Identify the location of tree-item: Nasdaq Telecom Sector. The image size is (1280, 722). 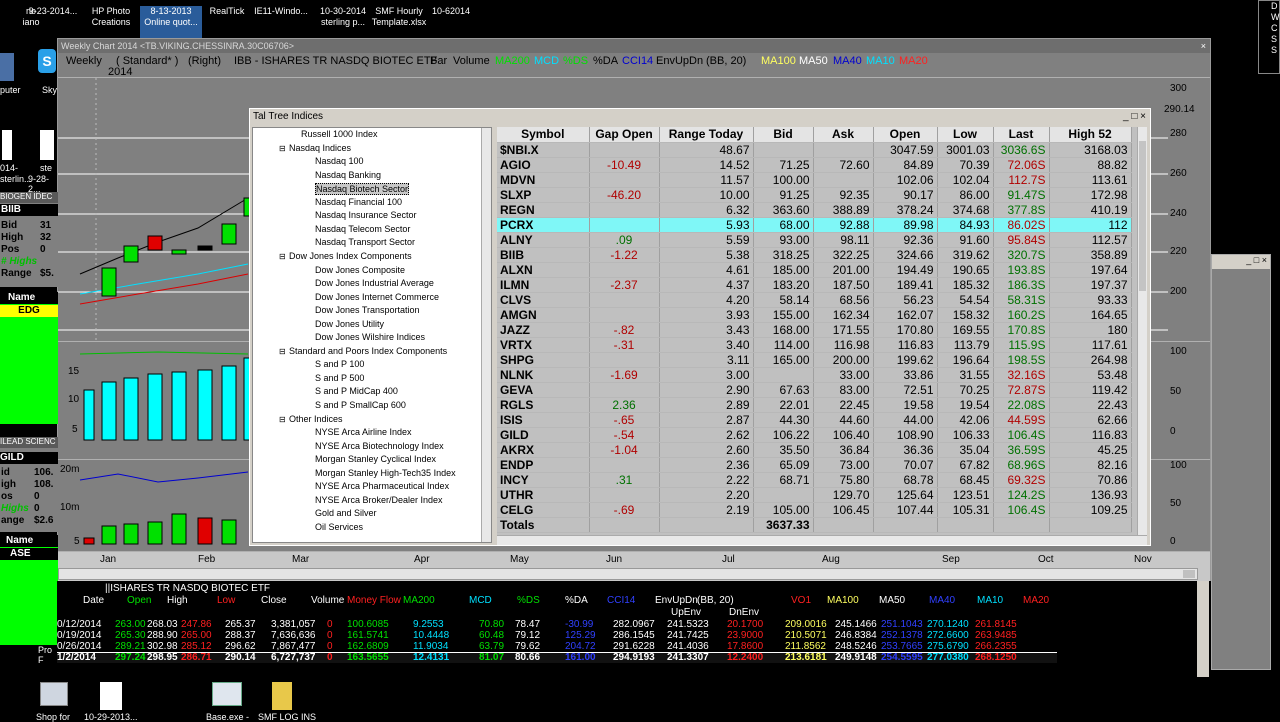
(362, 229).